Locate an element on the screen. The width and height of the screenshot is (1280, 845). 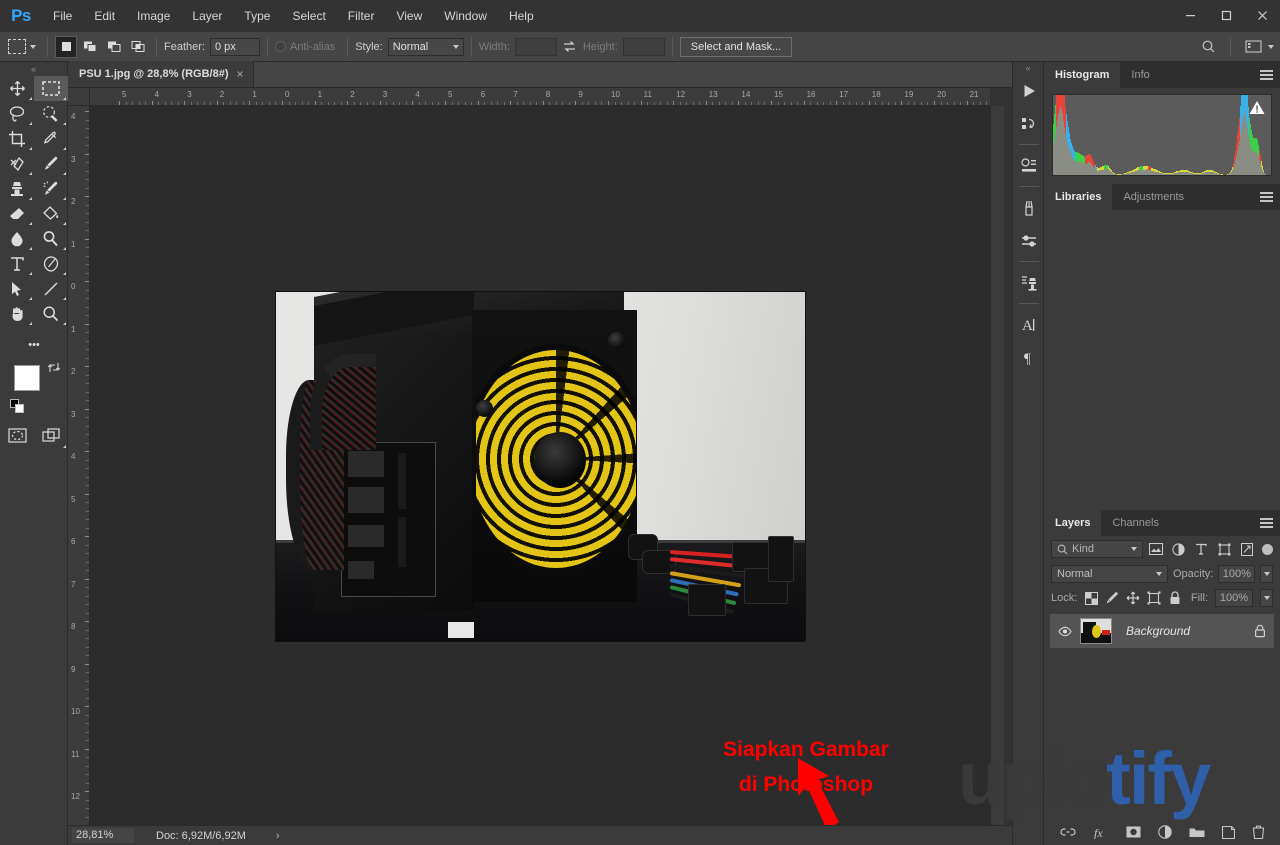
add-to-selection-button is located at coordinates (90, 47).